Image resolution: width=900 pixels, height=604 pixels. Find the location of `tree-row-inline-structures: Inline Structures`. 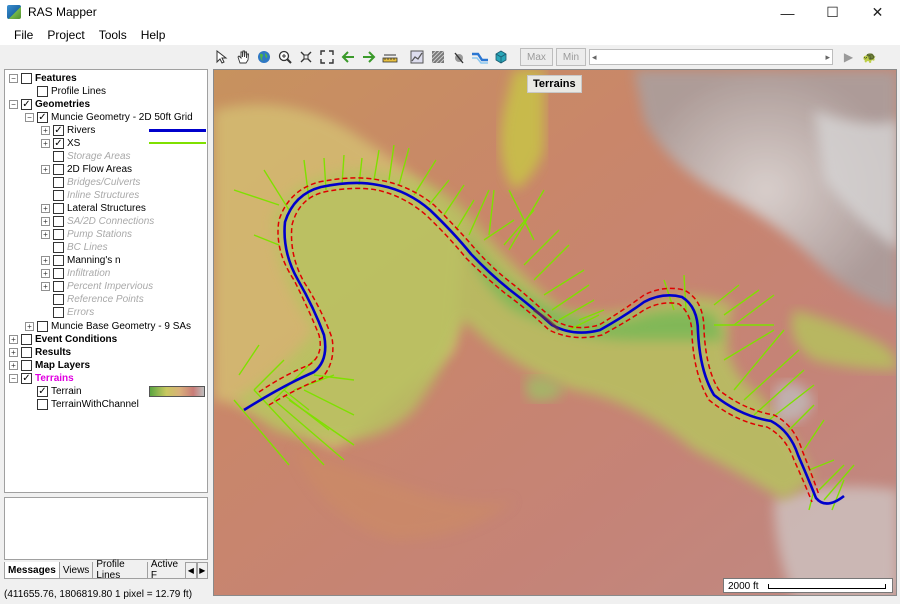

tree-row-inline-structures: Inline Structures is located at coordinates (96, 195).